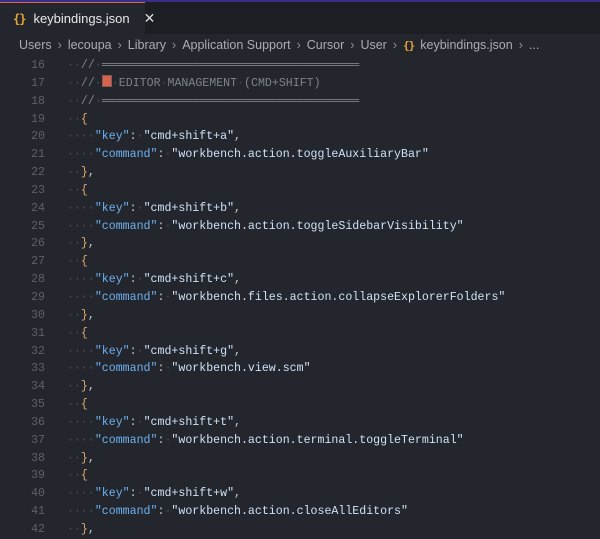 The width and height of the screenshot is (600, 539). What do you see at coordinates (373, 45) in the screenshot?
I see `breadcrumb-item: User` at bounding box center [373, 45].